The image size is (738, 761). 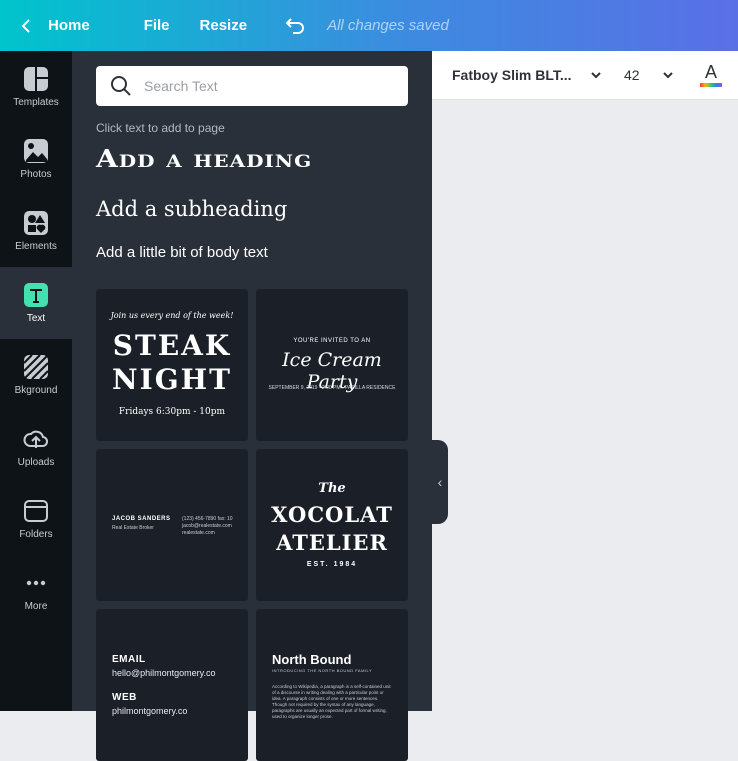 I want to click on rail-label: More, so click(x=36, y=606).